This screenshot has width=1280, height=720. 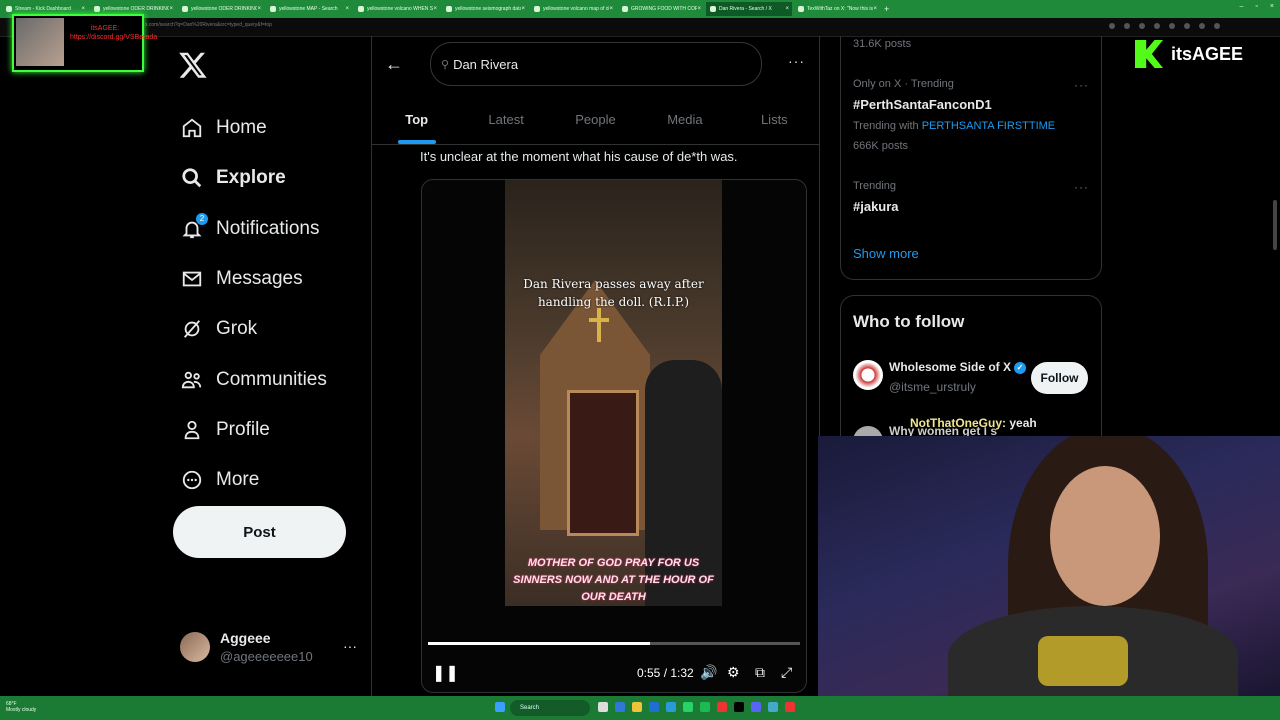 What do you see at coordinates (253, 430) in the screenshot?
I see `nav-item-profile: Profile` at bounding box center [253, 430].